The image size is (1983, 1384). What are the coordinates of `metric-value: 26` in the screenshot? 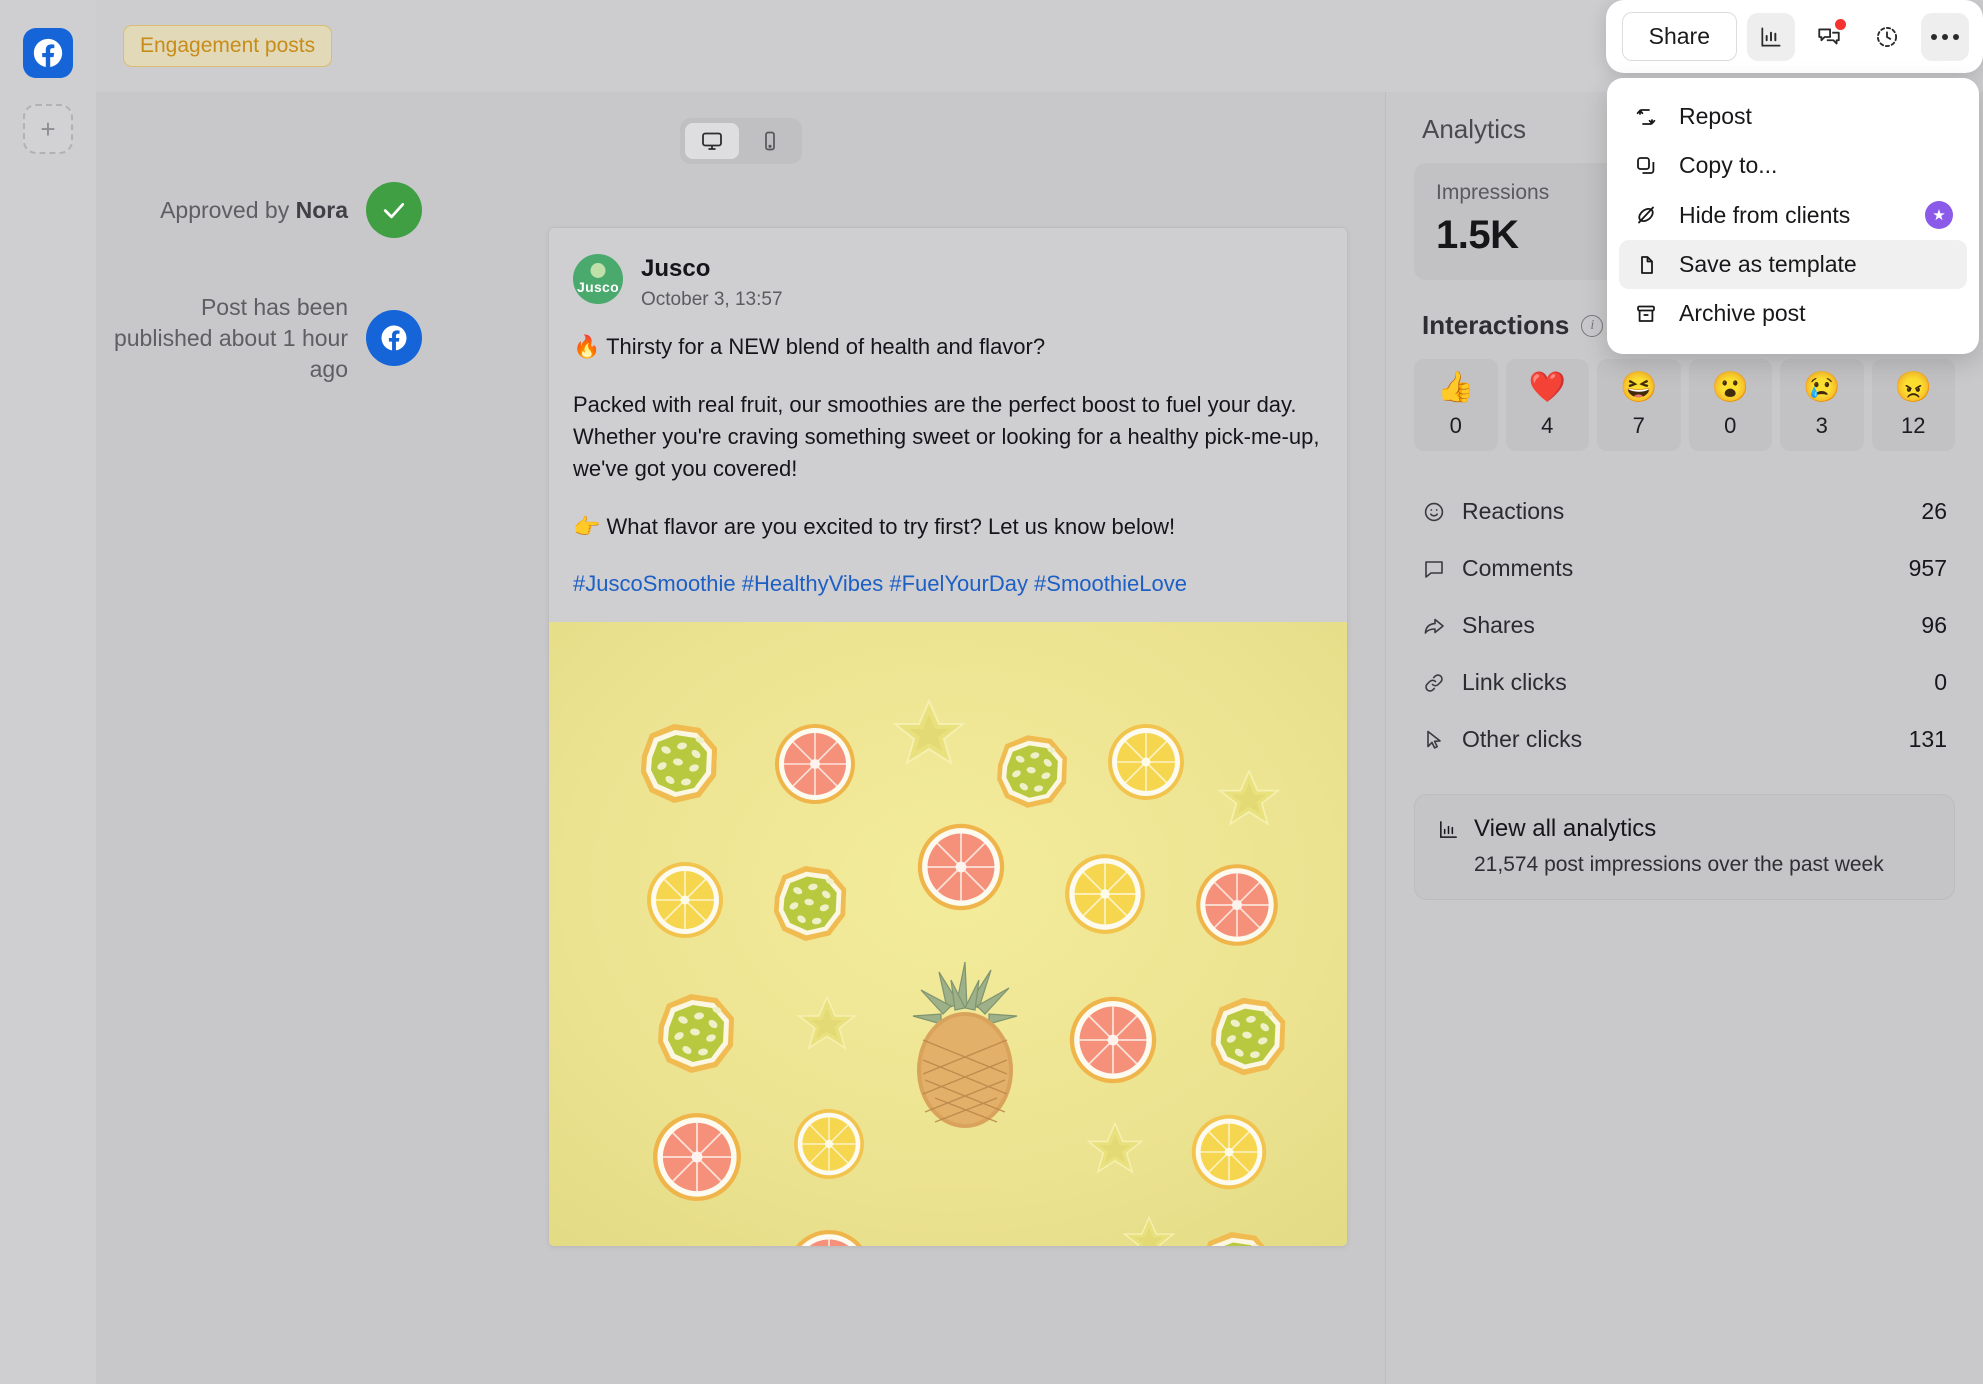 It's located at (1934, 511).